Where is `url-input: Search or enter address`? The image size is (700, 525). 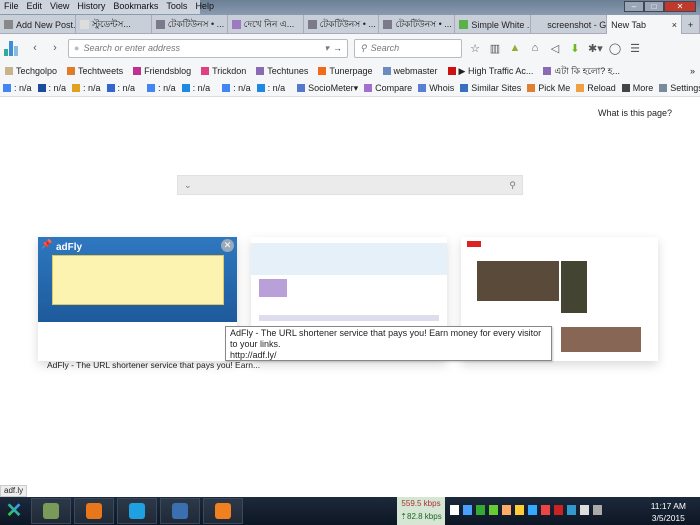
url-input: Search or enter address is located at coordinates (201, 48).